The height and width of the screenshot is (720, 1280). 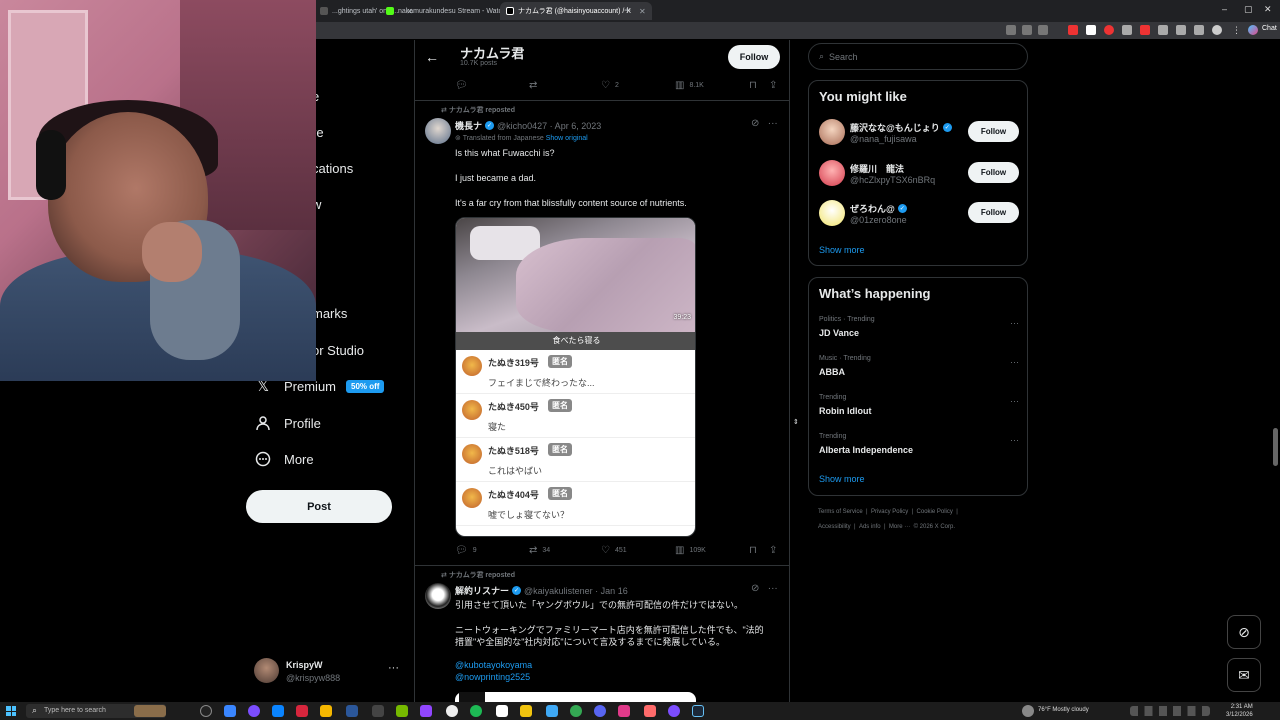 I want to click on trend-item: Music · Trending ABBA ···, so click(x=919, y=370).